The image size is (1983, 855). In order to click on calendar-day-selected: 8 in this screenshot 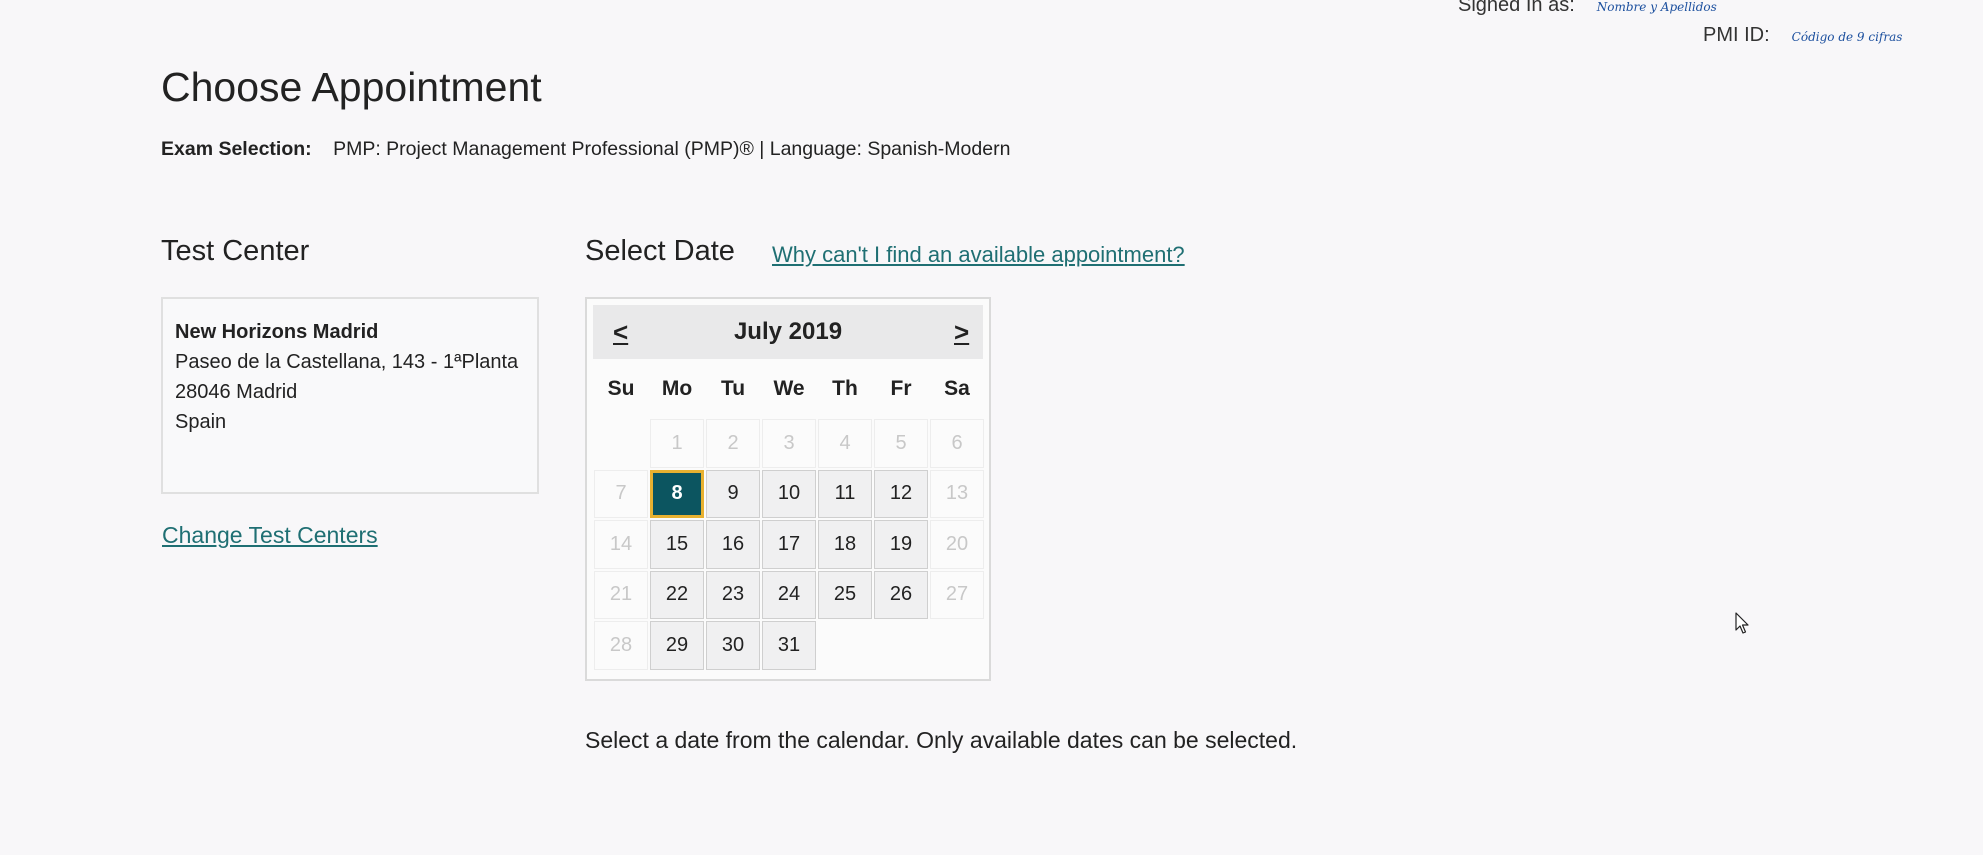, I will do `click(677, 493)`.